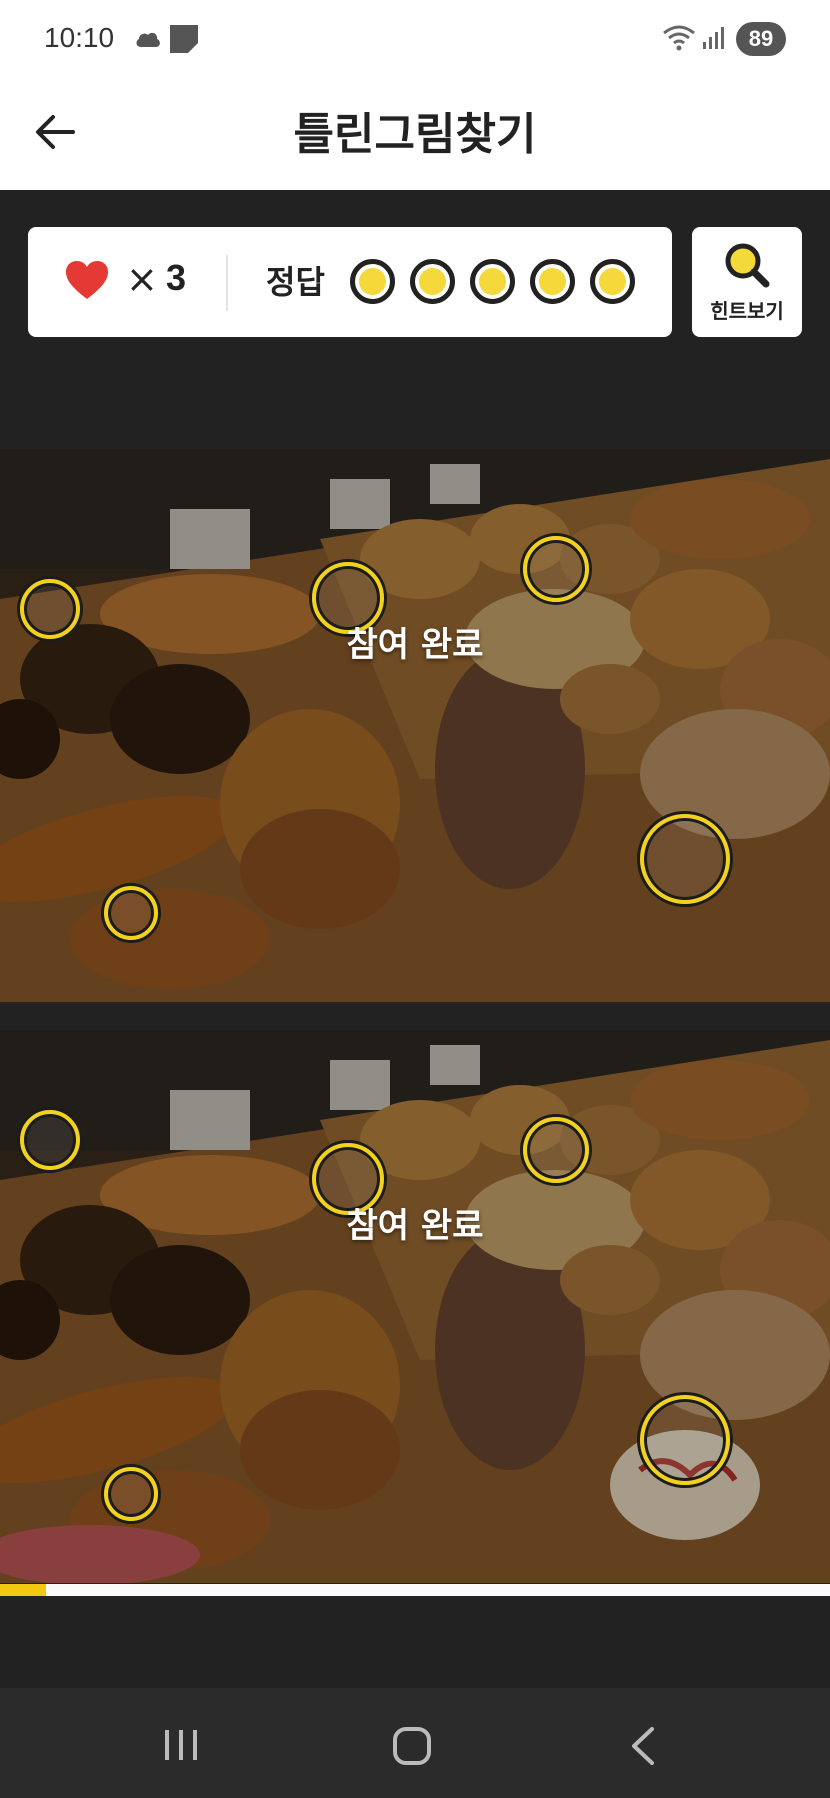  I want to click on status-time: 10:10, so click(79, 37).